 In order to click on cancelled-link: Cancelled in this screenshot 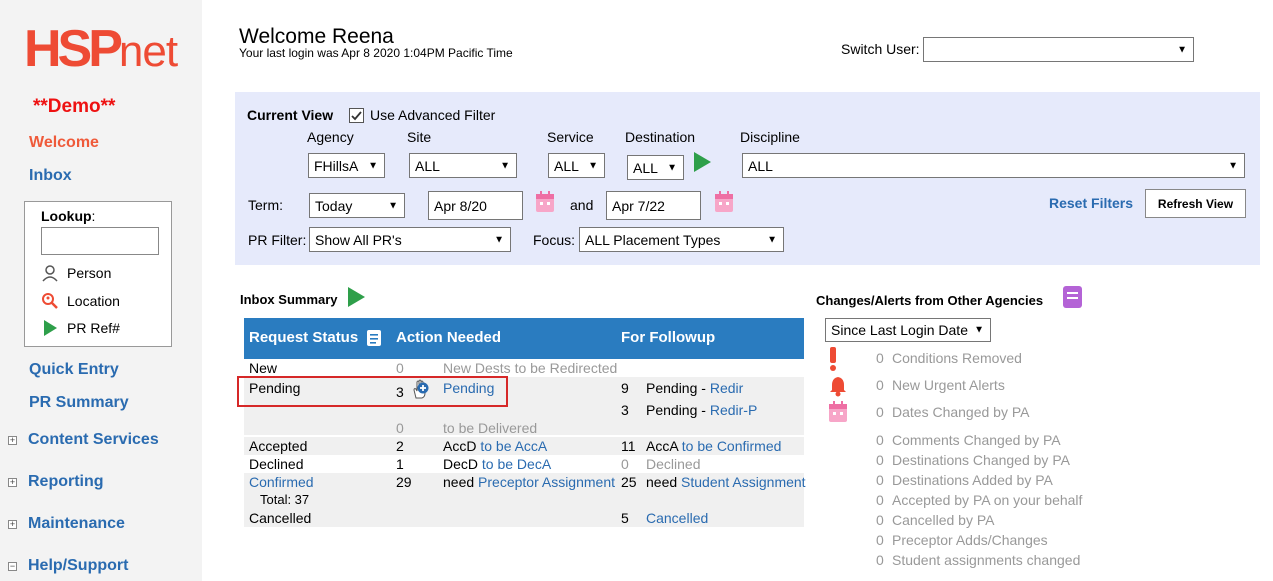, I will do `click(677, 518)`.